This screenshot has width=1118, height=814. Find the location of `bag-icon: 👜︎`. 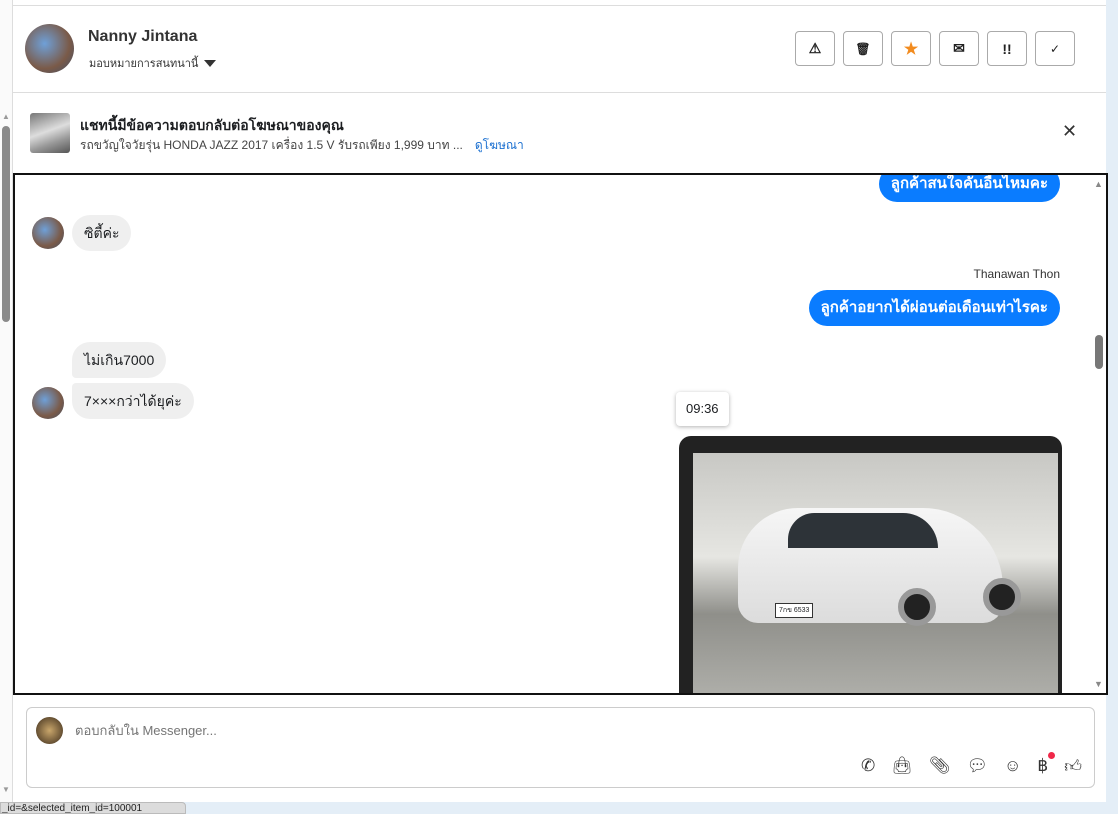

bag-icon: 👜︎ is located at coordinates (902, 766).